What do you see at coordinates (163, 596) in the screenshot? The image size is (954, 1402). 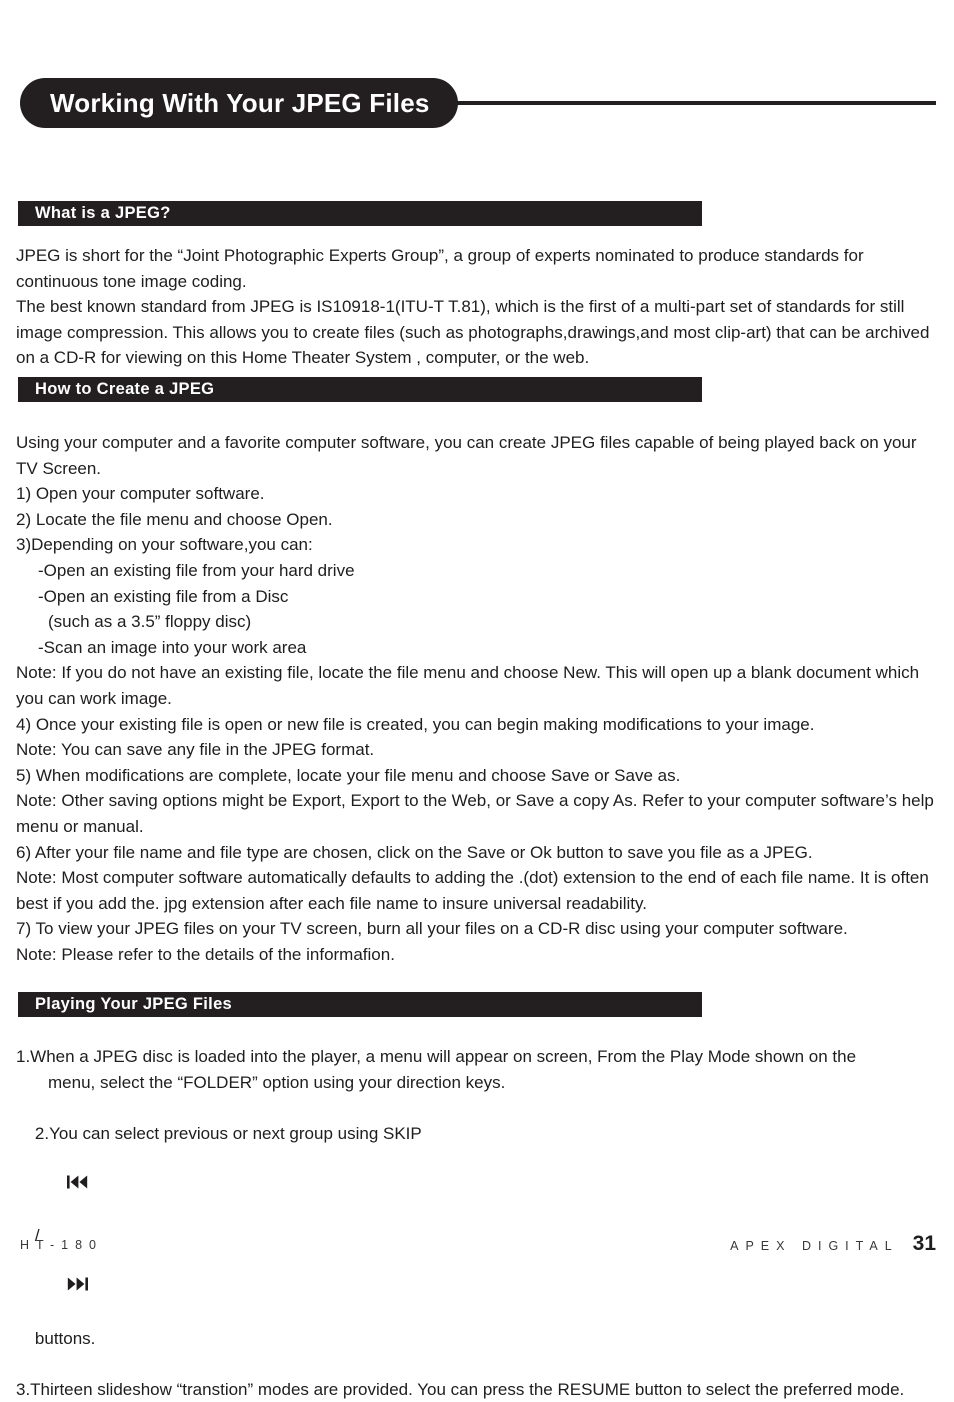 I see `list-item: -Open an existing file from a Disc` at bounding box center [163, 596].